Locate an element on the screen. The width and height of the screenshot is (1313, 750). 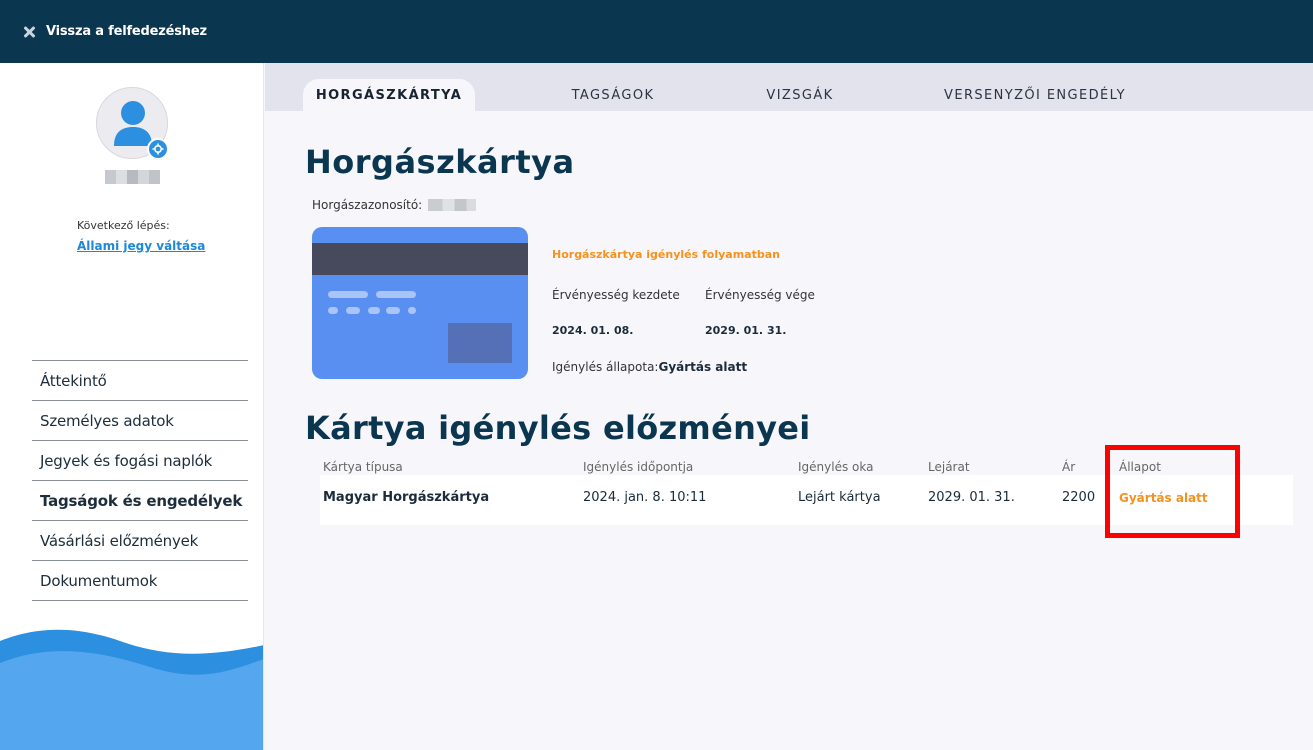
tab-competitor-license: VERSENYZŐI ENGEDÉLY is located at coordinates (1035, 95).